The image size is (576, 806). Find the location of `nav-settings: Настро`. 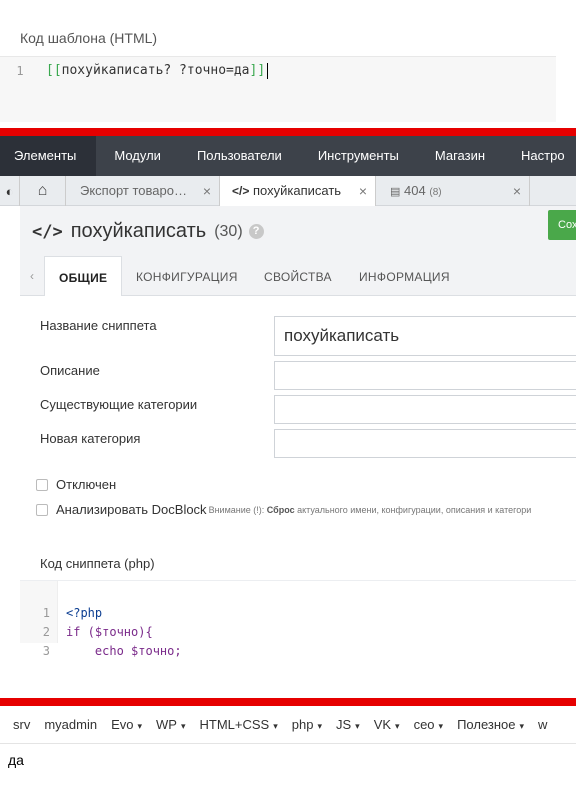

nav-settings: Настро is located at coordinates (539, 156).